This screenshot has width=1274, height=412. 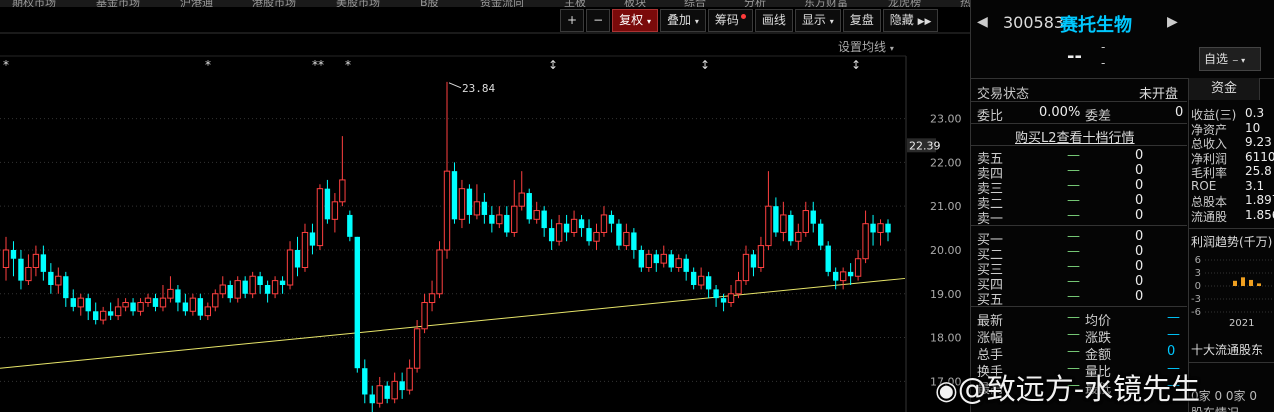 What do you see at coordinates (598, 20) in the screenshot?
I see `zoom-out-button: −` at bounding box center [598, 20].